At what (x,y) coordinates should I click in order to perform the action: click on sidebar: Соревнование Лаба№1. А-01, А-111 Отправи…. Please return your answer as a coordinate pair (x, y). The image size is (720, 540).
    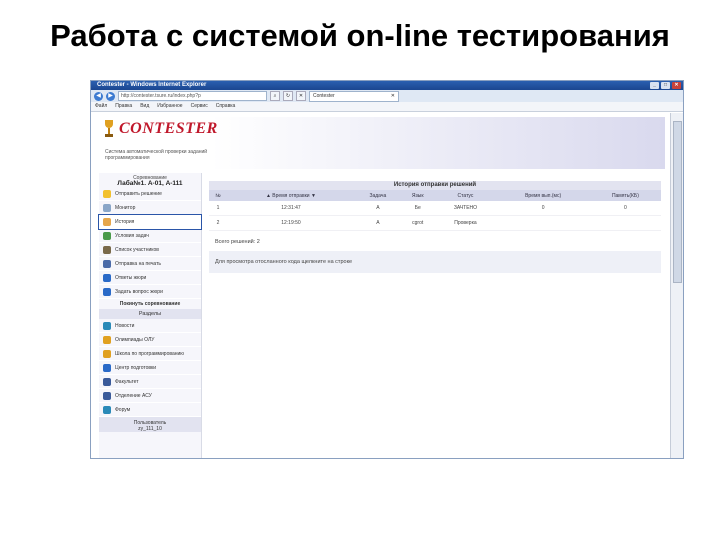
    Looking at the image, I should click on (150, 315).